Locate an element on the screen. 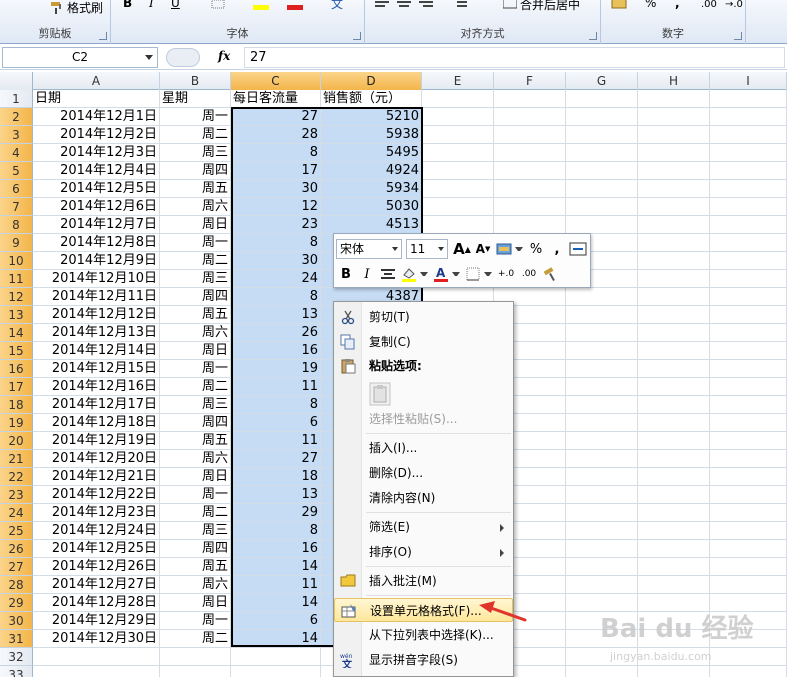  row-header: 26 is located at coordinates (16, 549).